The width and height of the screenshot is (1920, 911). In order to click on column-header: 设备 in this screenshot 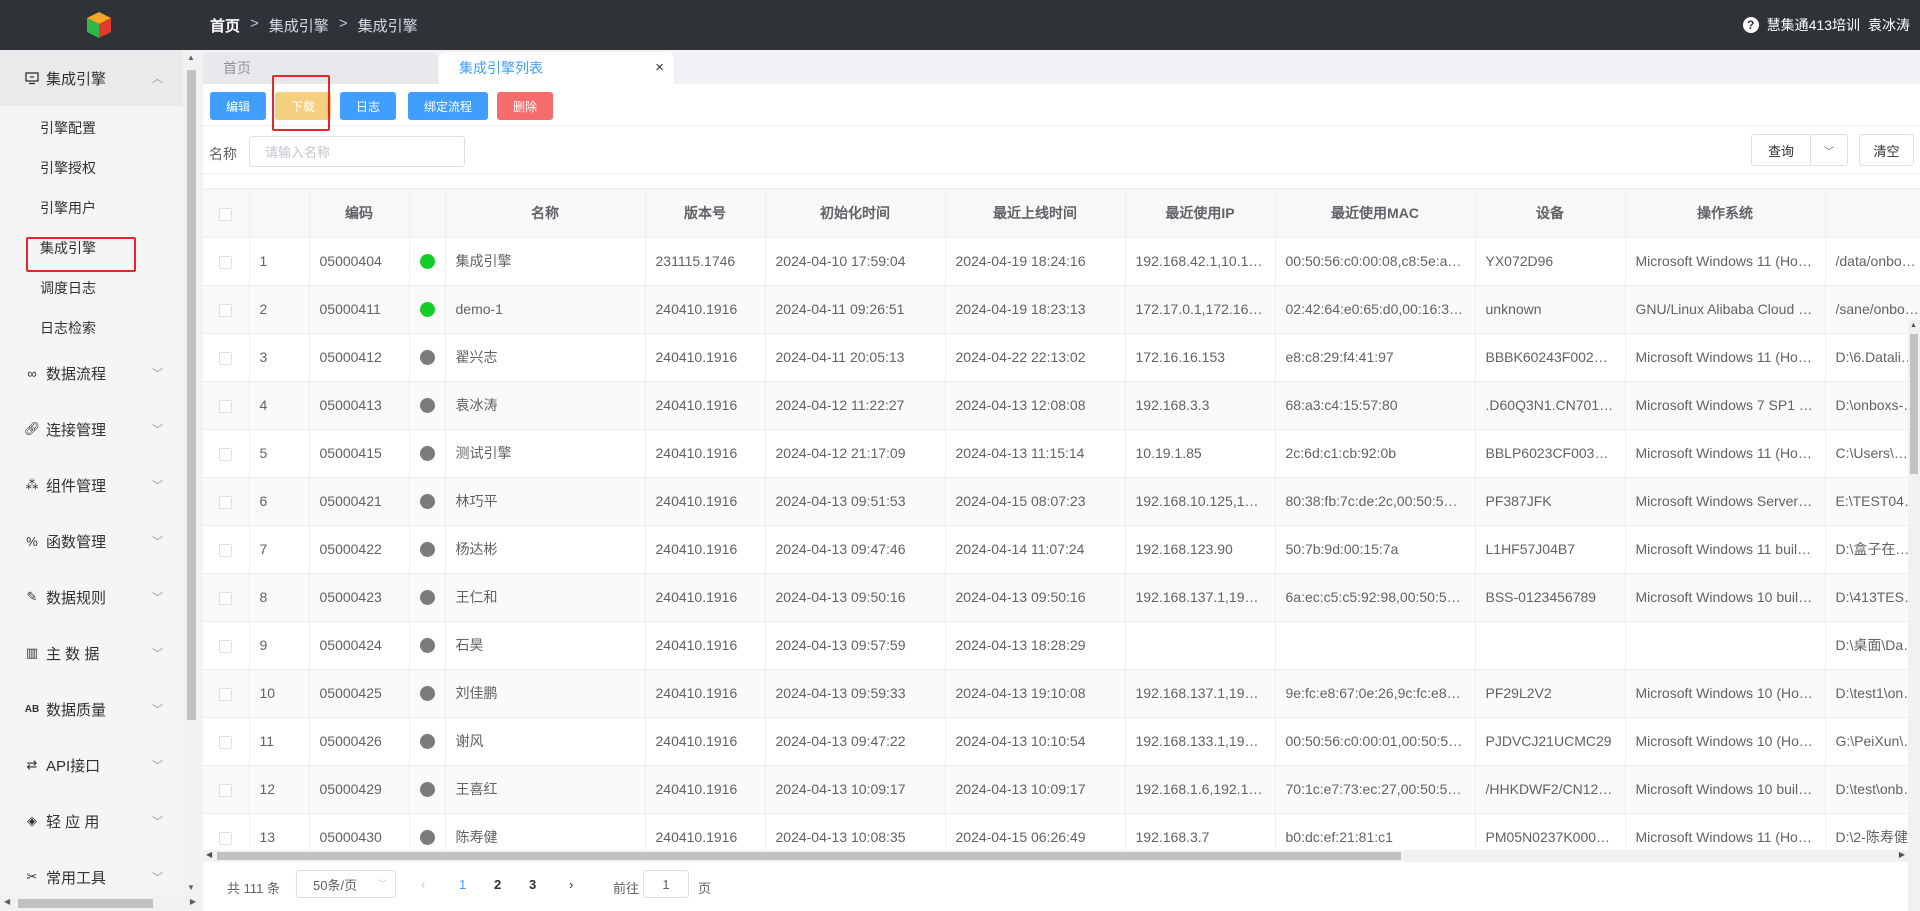, I will do `click(1550, 213)`.